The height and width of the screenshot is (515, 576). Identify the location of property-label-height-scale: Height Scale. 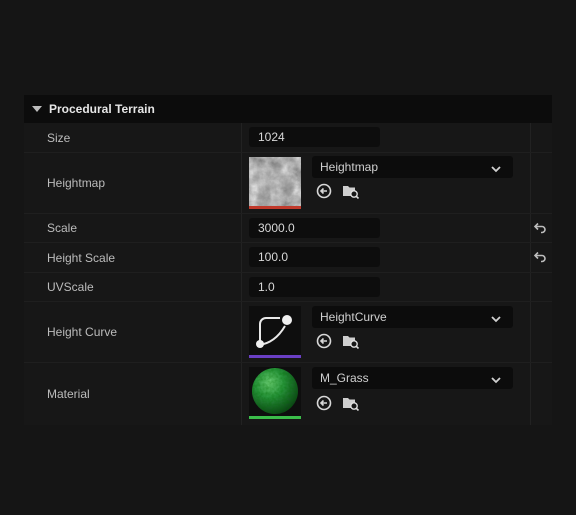
(81, 257).